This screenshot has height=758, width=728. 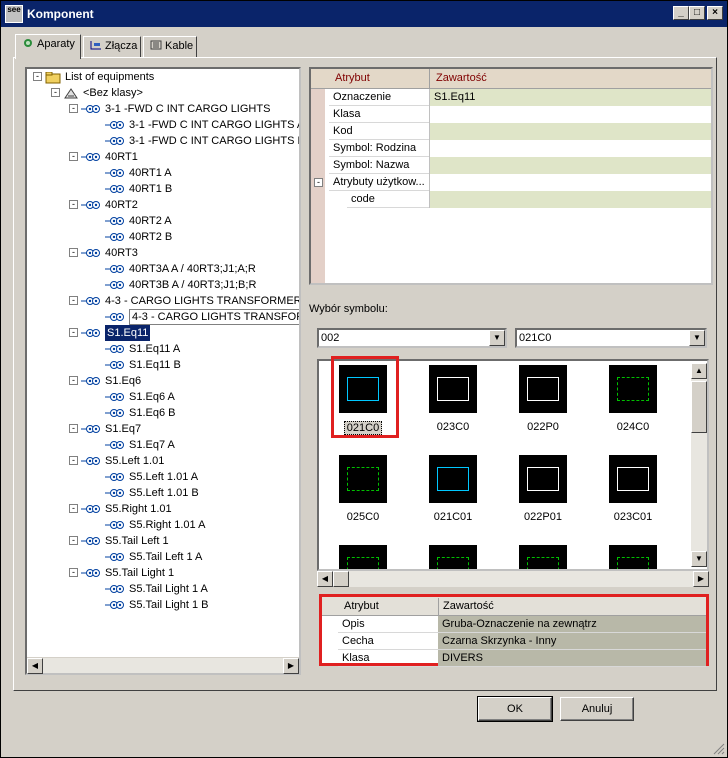 I want to click on tree-node-item: - 3-1 -FWD C INT CARGO LIGHTS, so click(x=162, y=109).